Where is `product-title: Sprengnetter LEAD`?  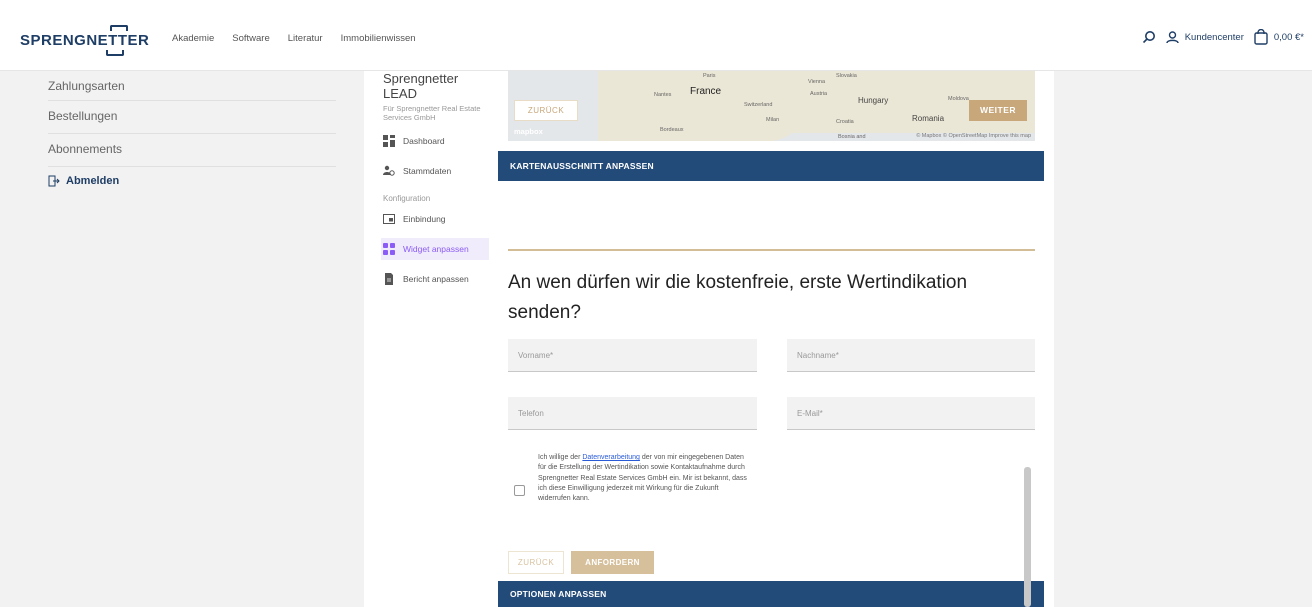
product-title: Sprengnetter LEAD is located at coordinates (421, 86).